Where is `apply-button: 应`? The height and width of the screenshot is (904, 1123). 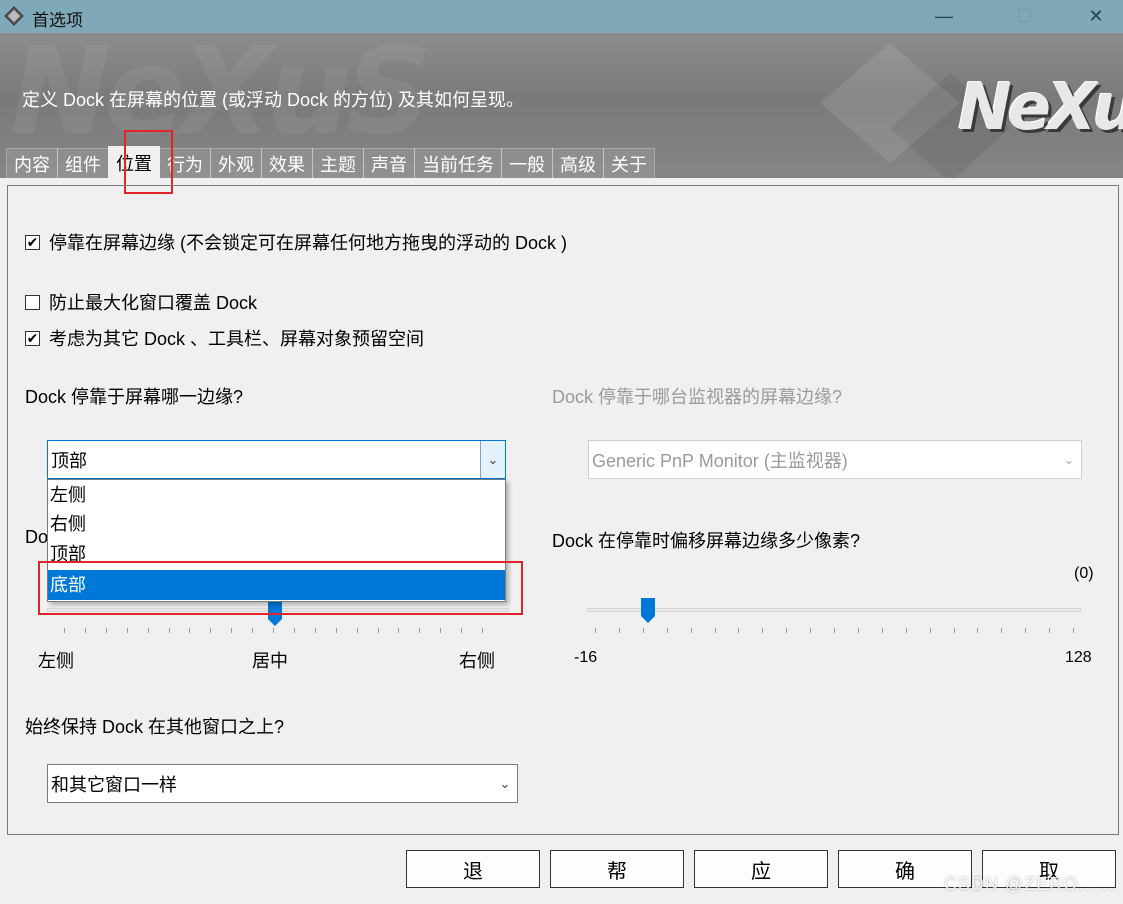
apply-button: 应 is located at coordinates (761, 869).